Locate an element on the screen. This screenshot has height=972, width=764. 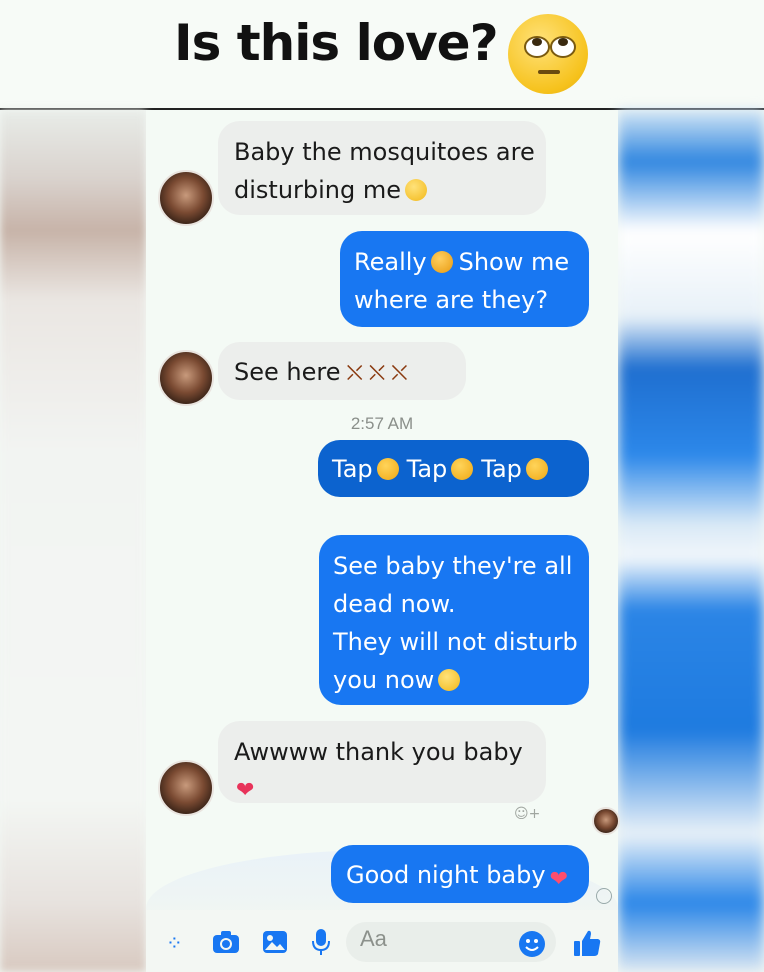
message-text: They will not disturb is located at coordinates (455, 642).